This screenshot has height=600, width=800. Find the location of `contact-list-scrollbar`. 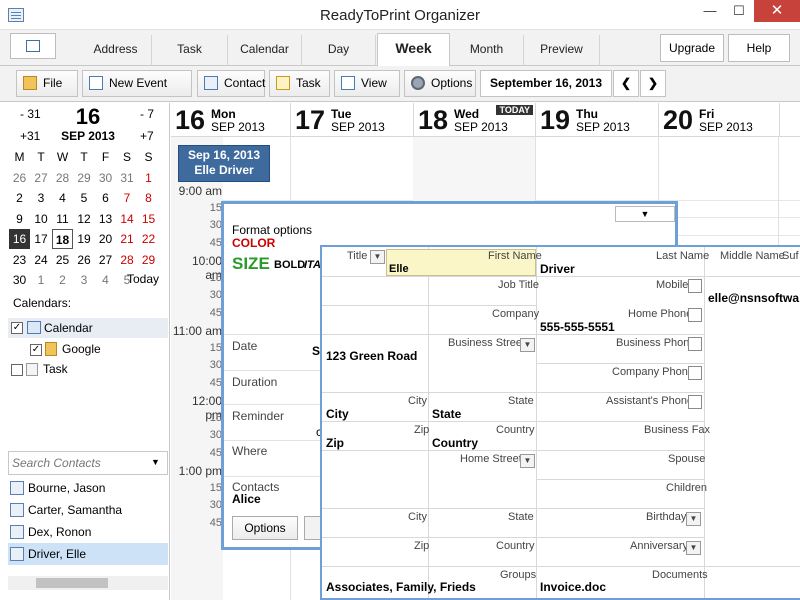

contact-list-scrollbar is located at coordinates (88, 583).